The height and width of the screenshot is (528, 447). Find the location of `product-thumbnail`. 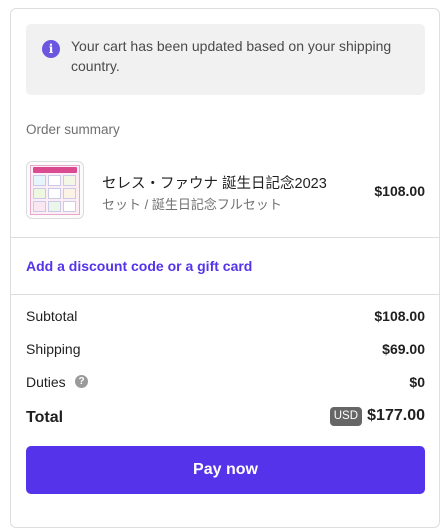

product-thumbnail is located at coordinates (55, 190).